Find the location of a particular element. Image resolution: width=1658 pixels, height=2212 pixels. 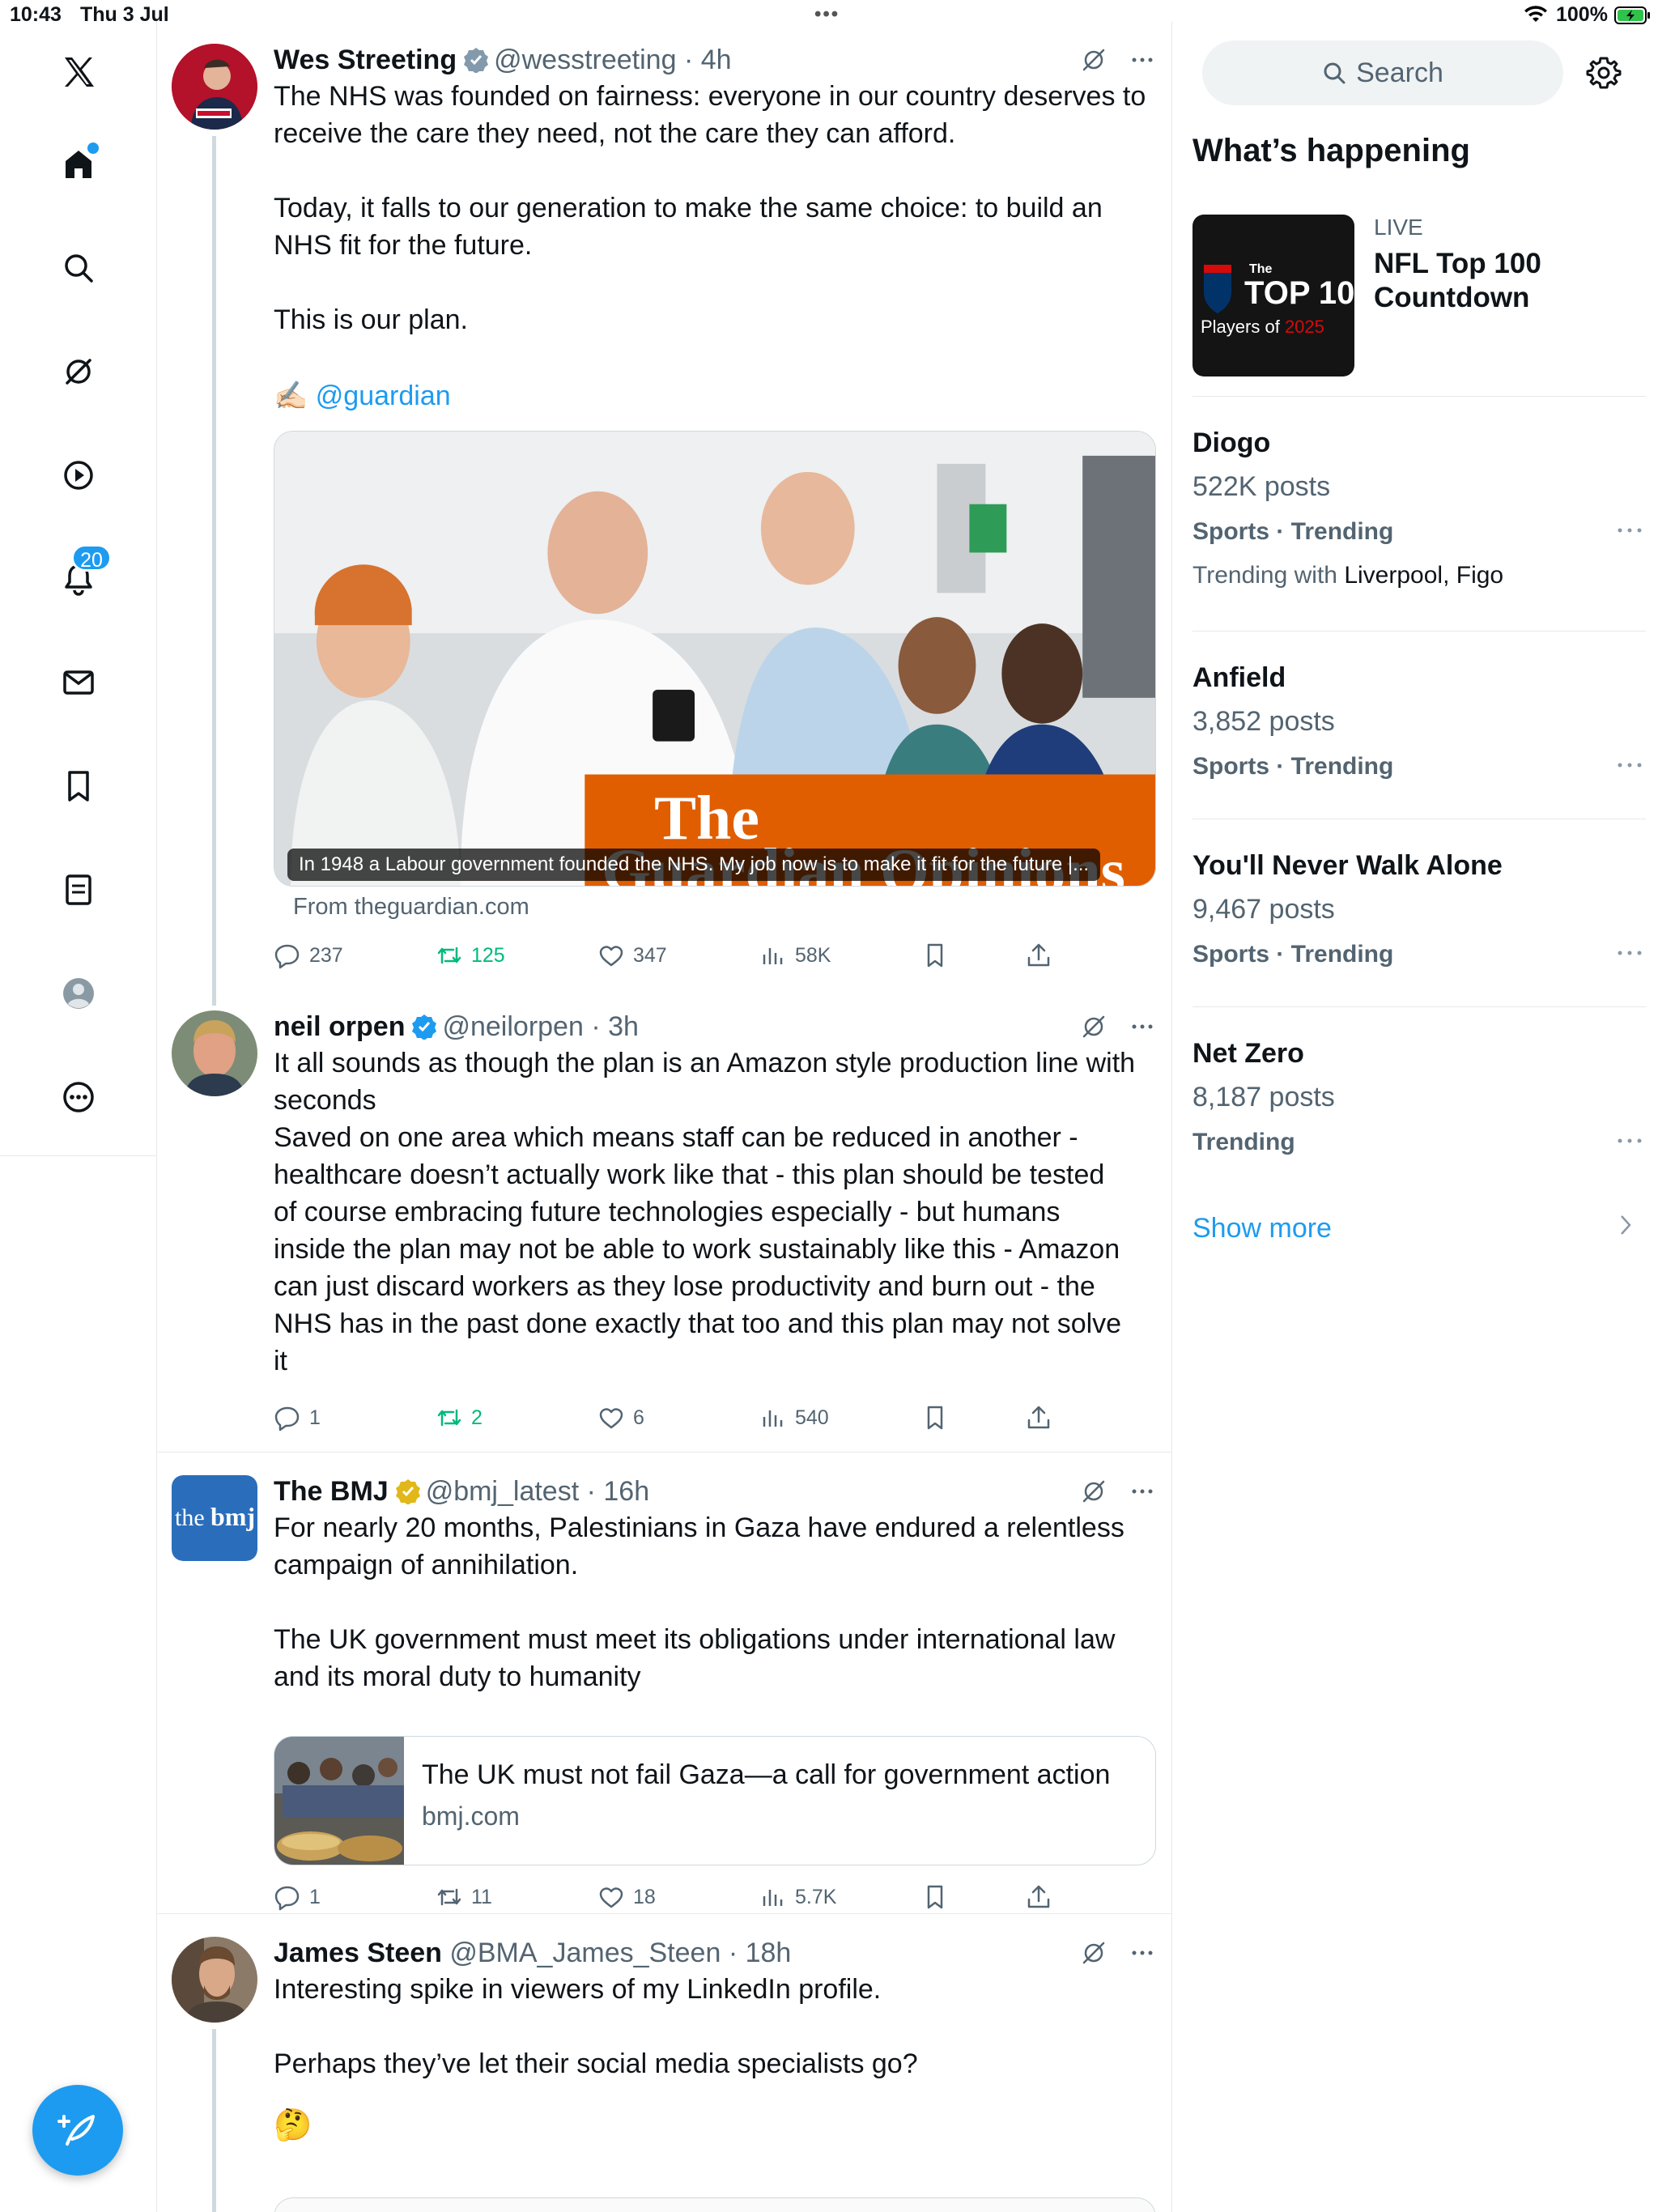

reply-count: 1 is located at coordinates (315, 1418).